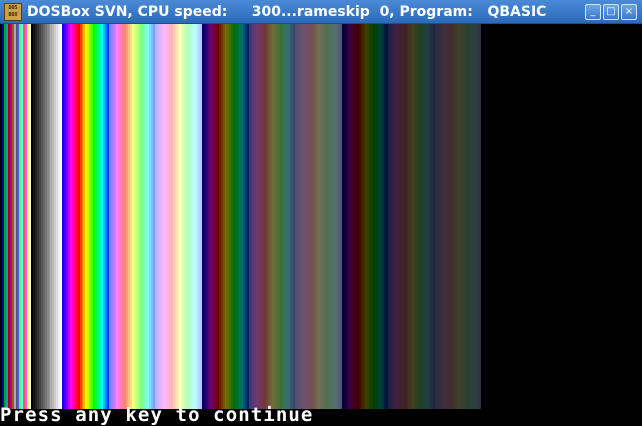  I want to click on close-button: ×, so click(629, 12).